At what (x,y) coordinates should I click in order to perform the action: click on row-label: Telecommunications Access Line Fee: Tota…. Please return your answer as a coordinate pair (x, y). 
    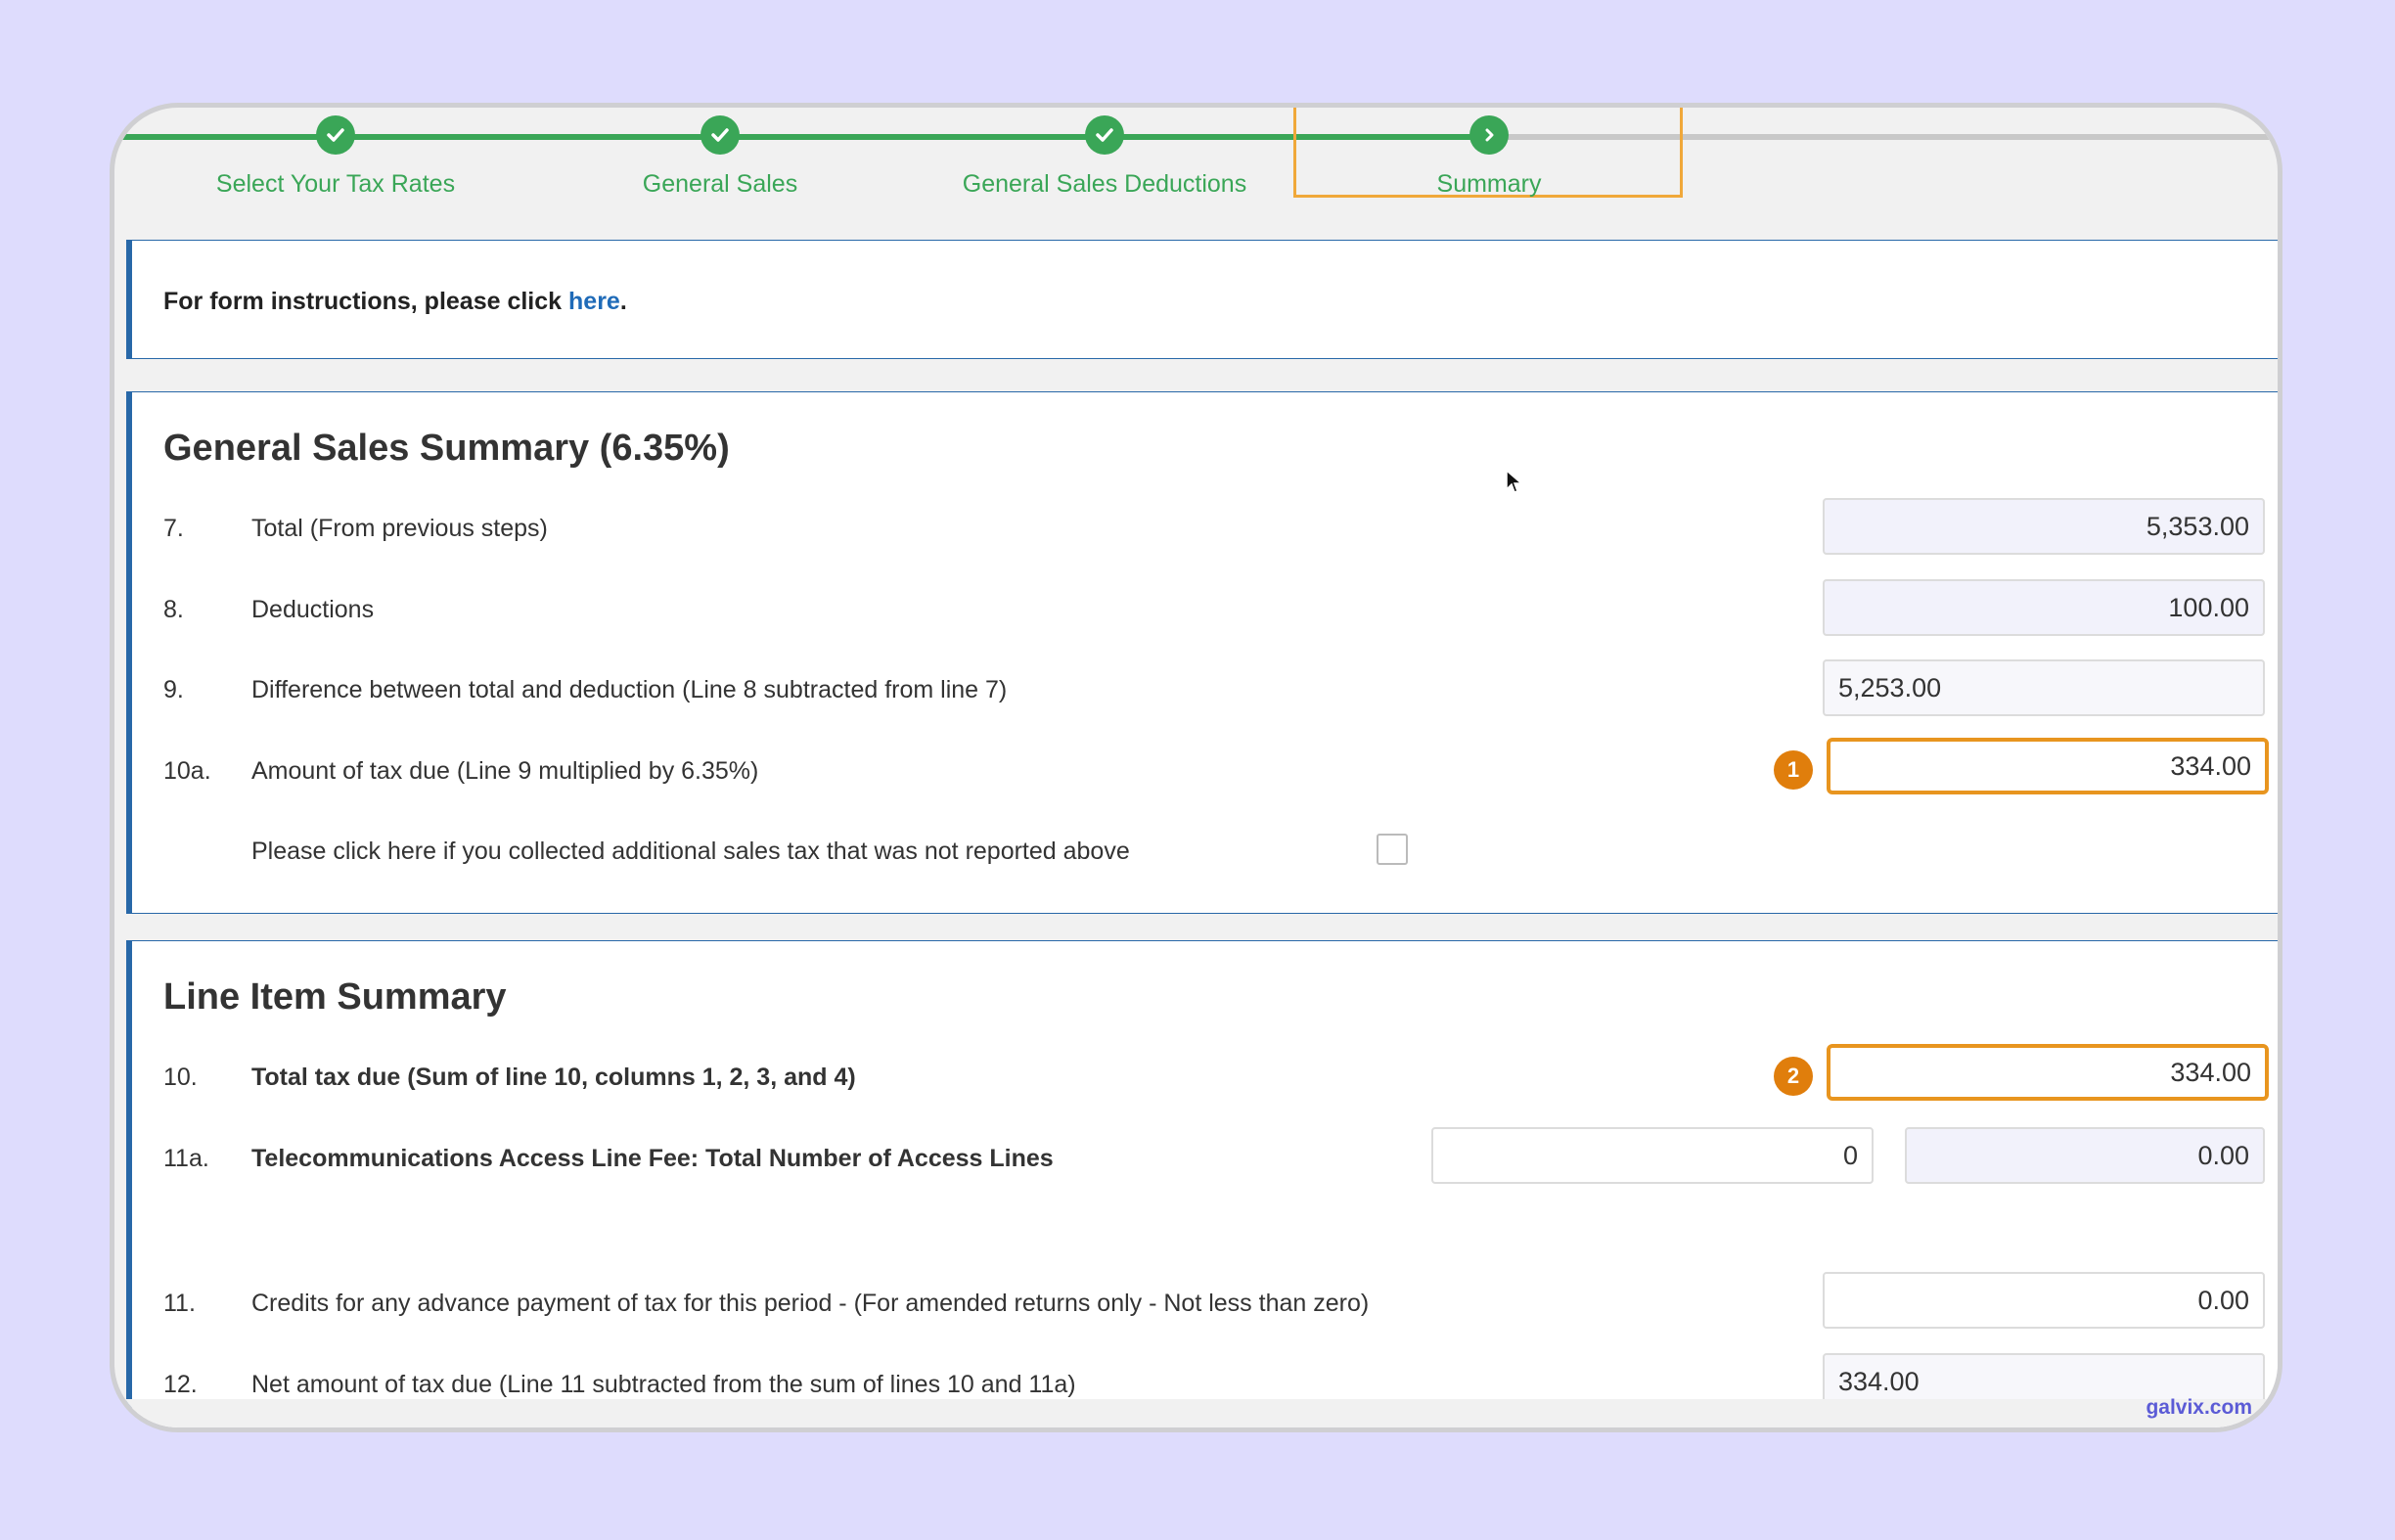
    Looking at the image, I should click on (652, 1159).